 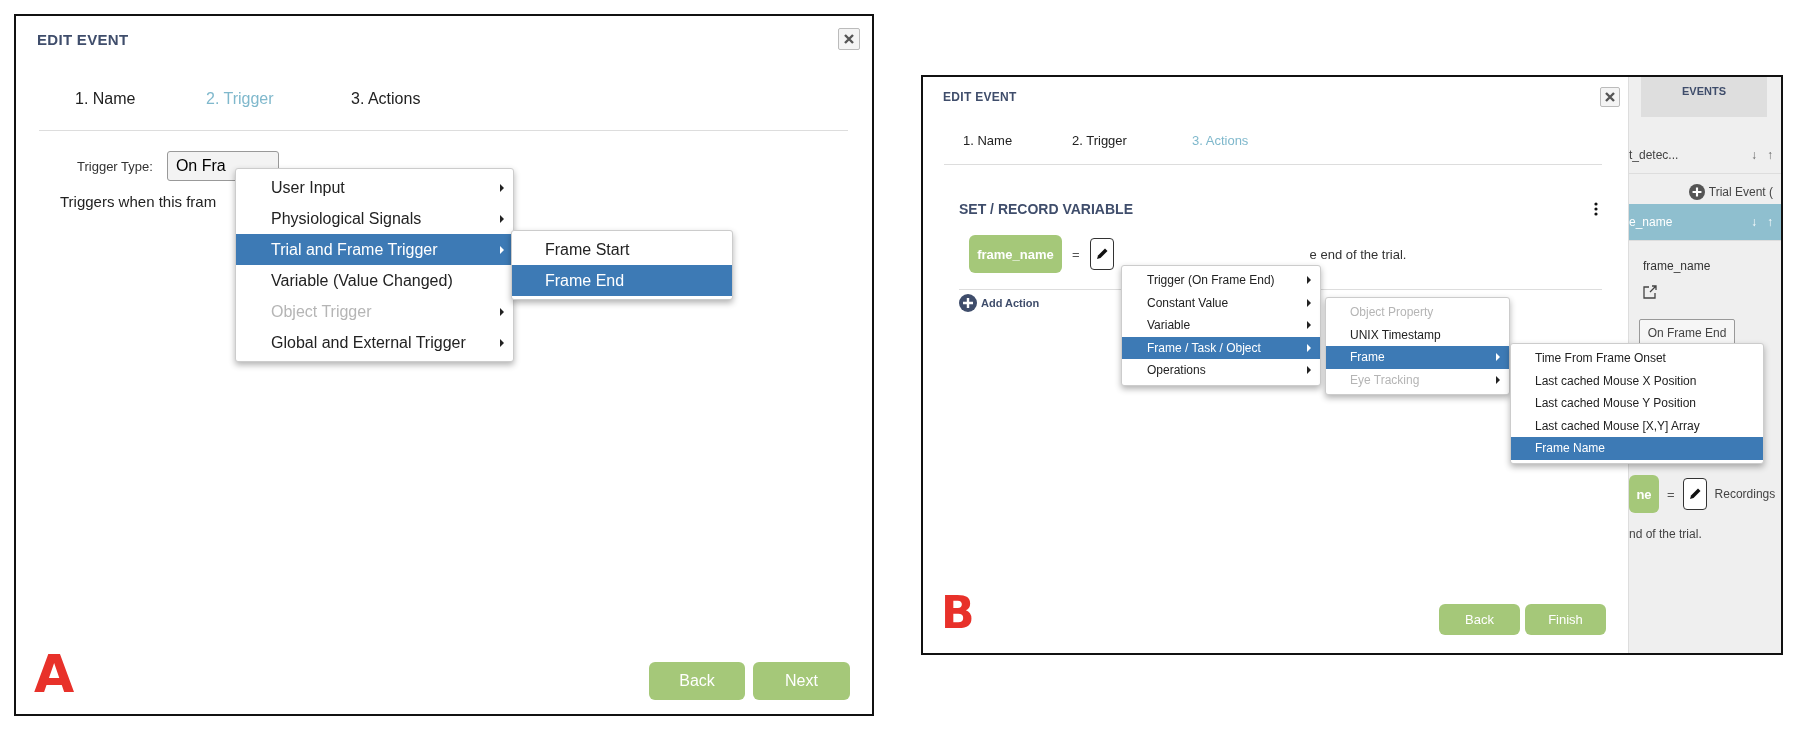 I want to click on section-title: SET / RECORD VARIABLE, so click(x=1046, y=209).